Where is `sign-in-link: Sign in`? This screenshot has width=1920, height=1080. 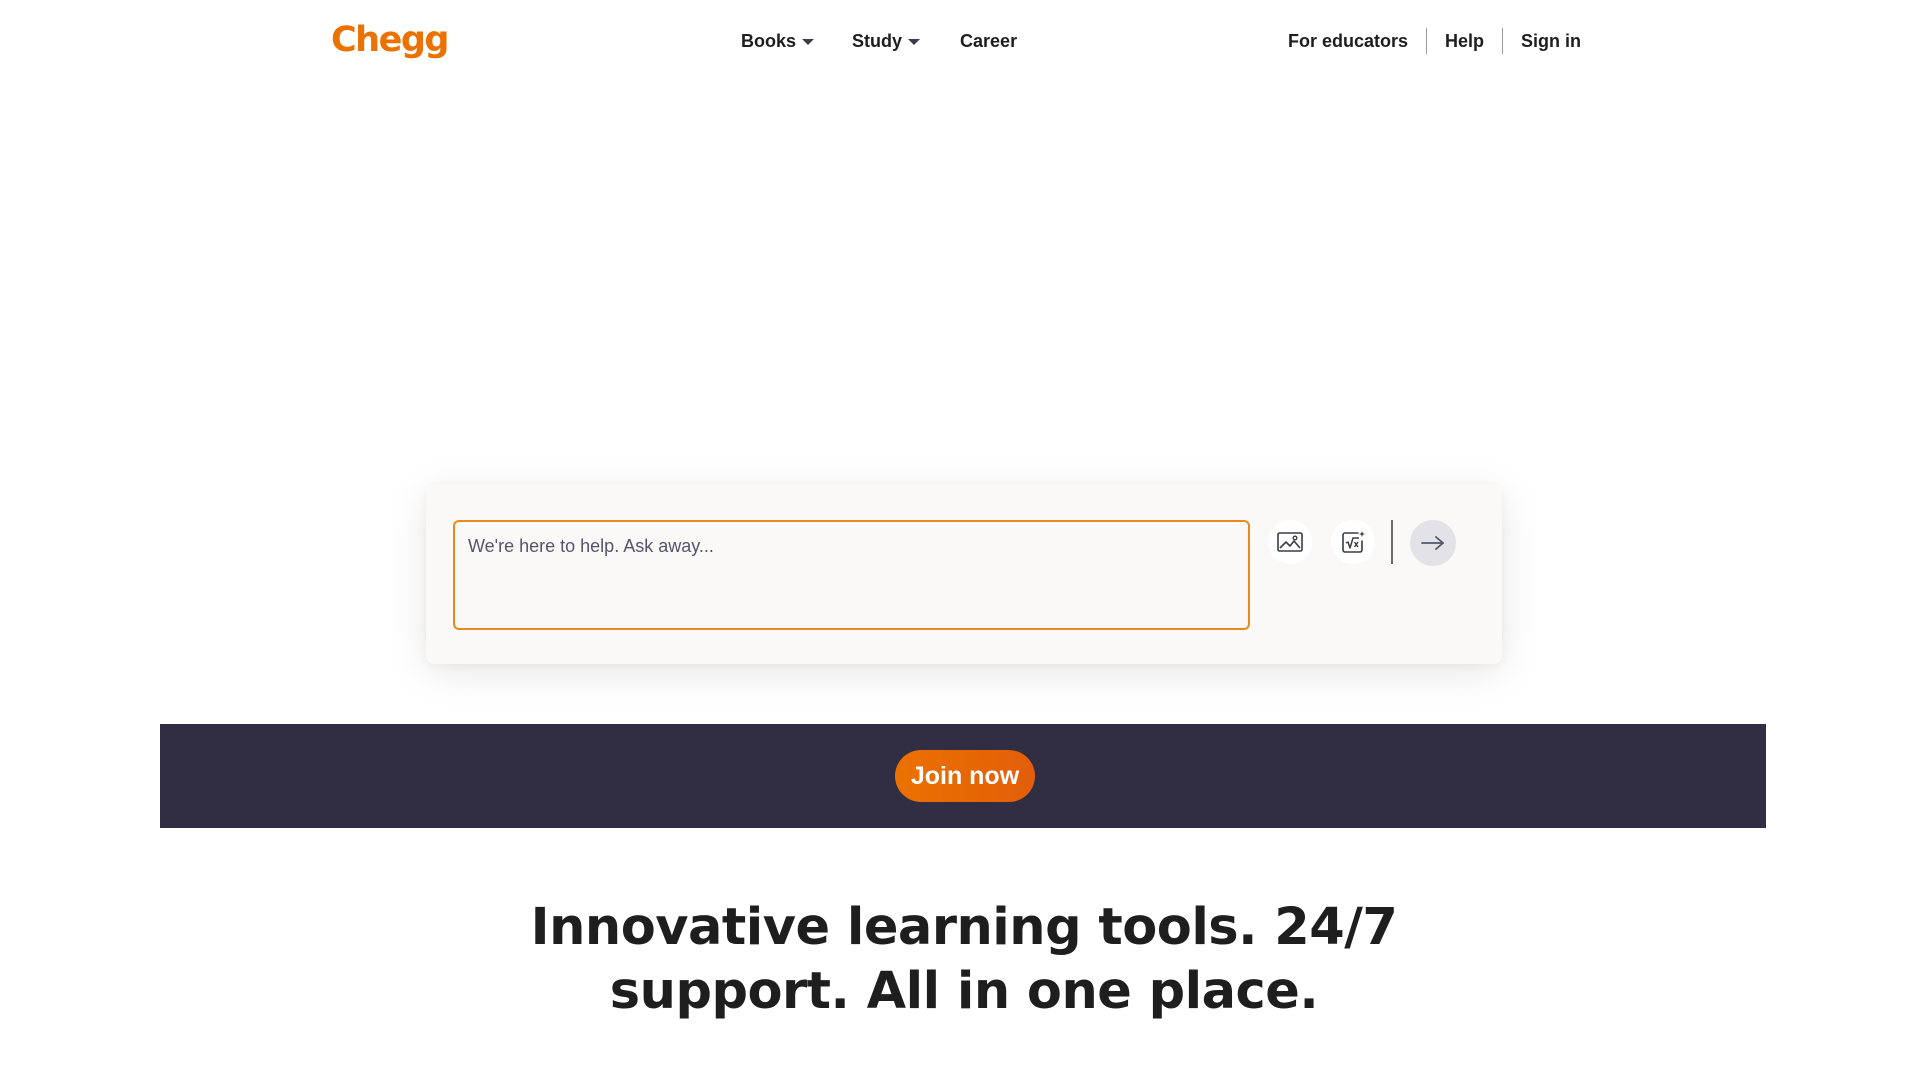
sign-in-link: Sign in is located at coordinates (1551, 41).